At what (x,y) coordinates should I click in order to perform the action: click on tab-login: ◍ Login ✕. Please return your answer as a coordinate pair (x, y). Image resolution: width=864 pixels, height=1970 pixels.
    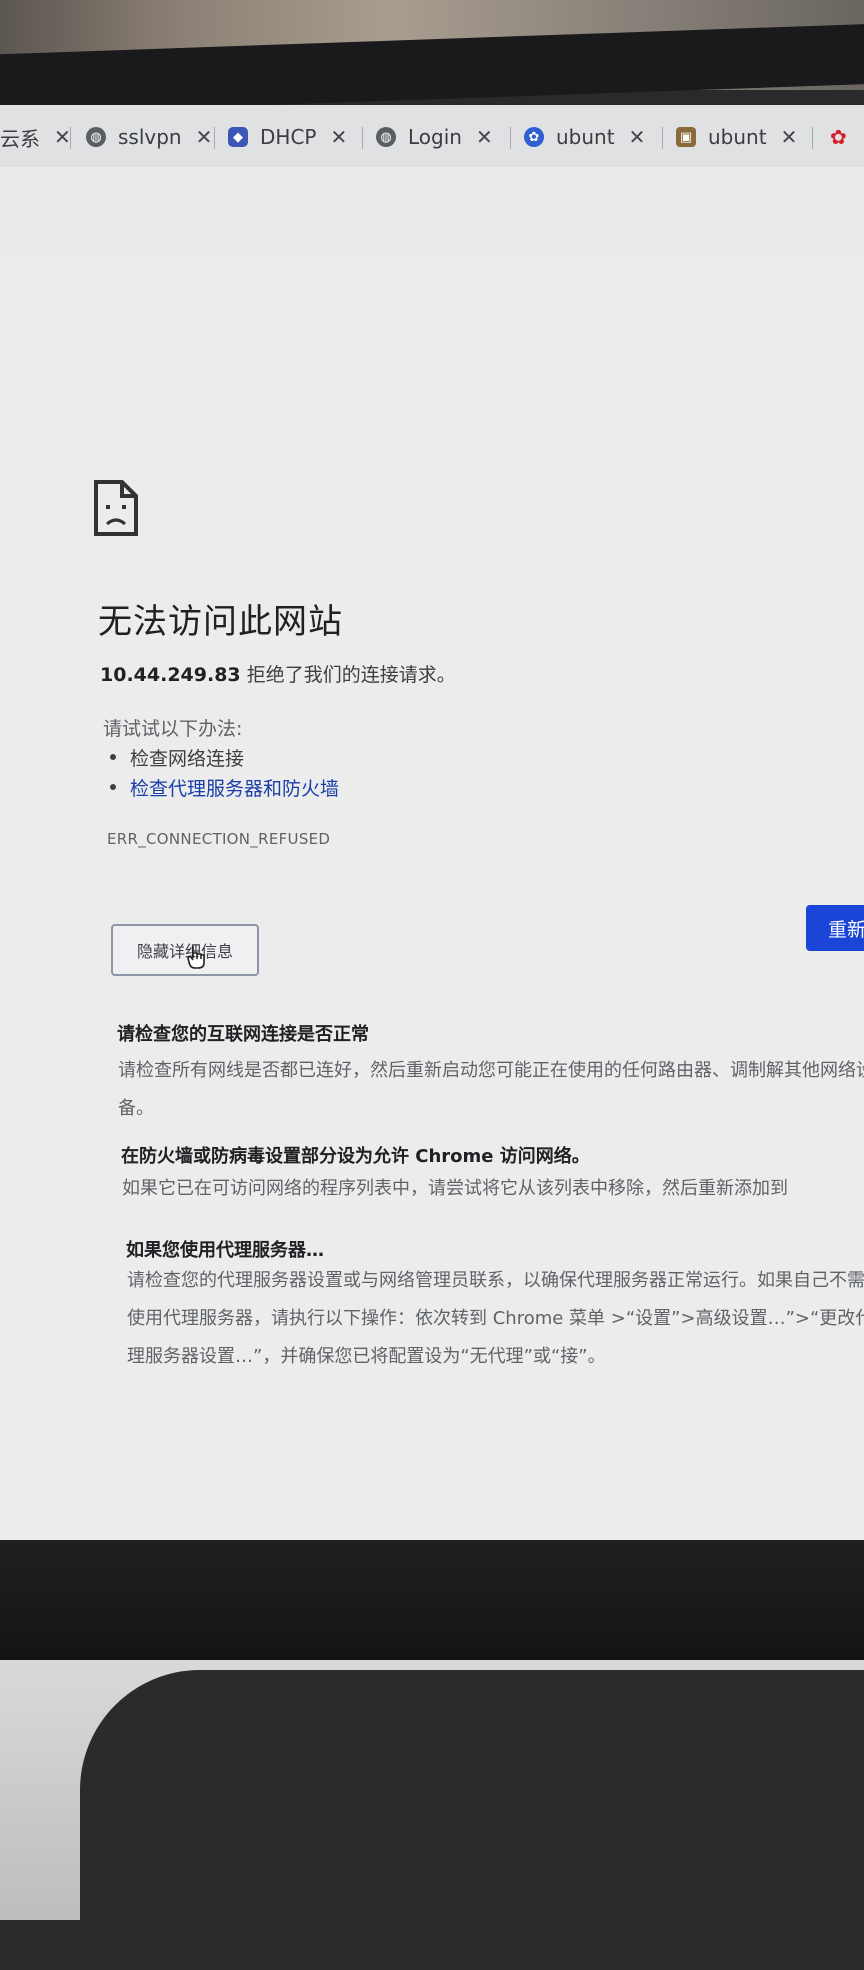
    Looking at the image, I should click on (434, 137).